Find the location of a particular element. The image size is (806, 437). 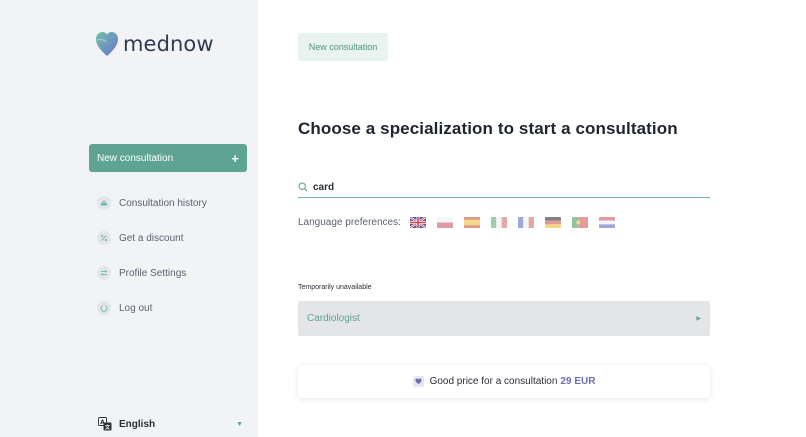

search-icon is located at coordinates (303, 187).